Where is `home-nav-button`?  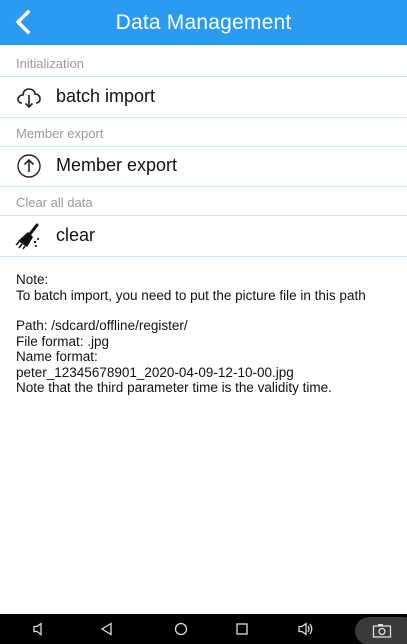 home-nav-button is located at coordinates (181, 629).